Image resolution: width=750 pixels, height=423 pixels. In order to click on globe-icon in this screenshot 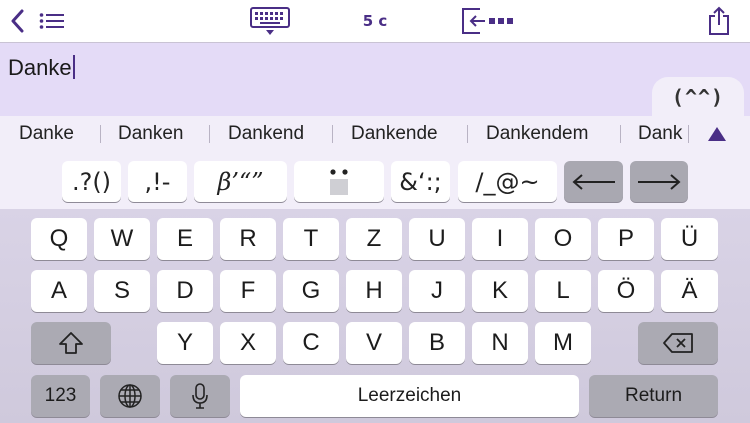, I will do `click(130, 396)`.